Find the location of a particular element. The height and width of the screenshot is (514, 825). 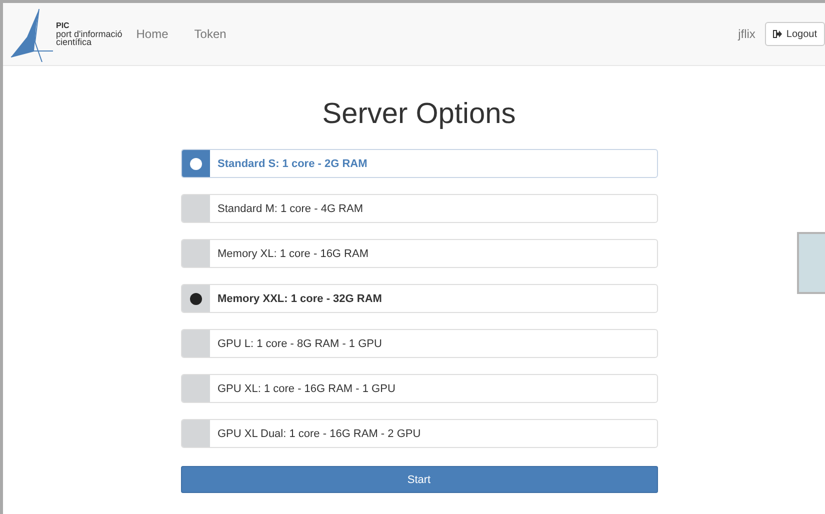

server-option: Standard M: 1 core - 4G RAM is located at coordinates (419, 208).